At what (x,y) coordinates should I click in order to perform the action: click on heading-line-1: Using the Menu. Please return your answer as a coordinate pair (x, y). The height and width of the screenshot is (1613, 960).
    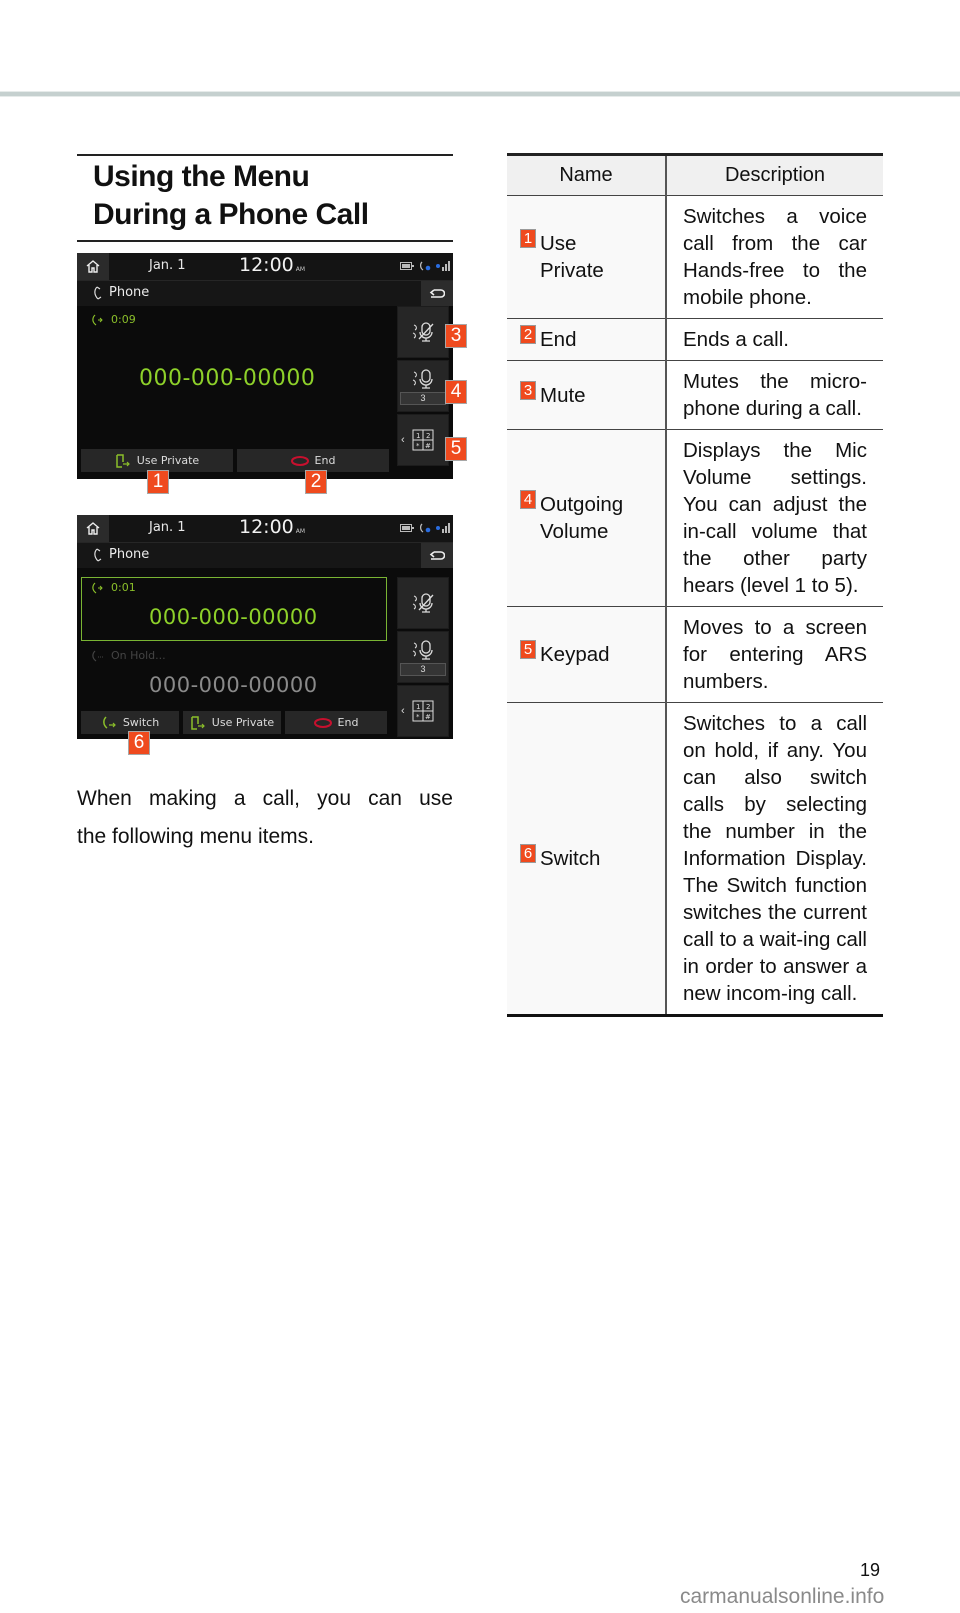
    Looking at the image, I should click on (201, 176).